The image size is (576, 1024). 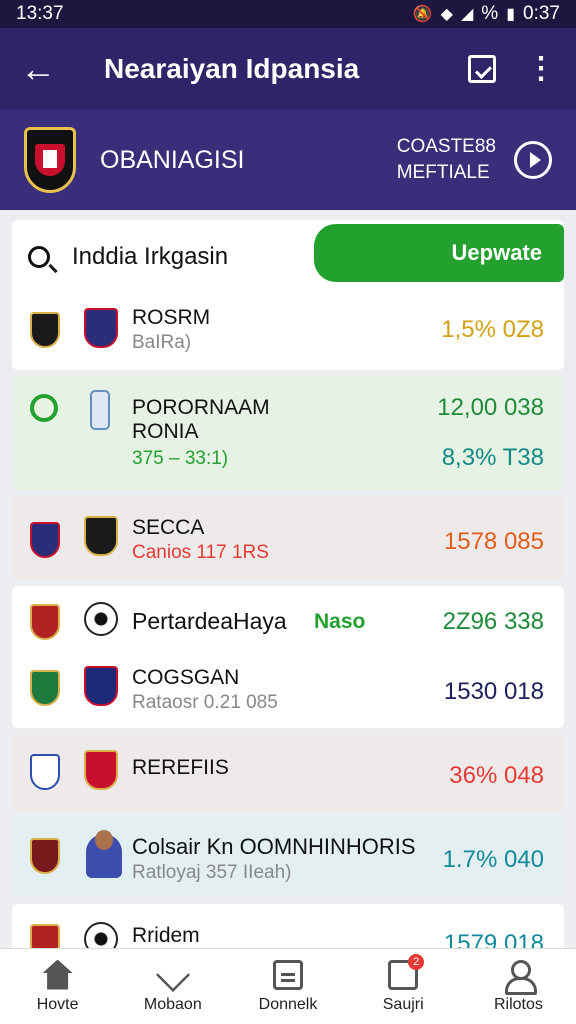 I want to click on nav-label: Rilotos, so click(x=518, y=1004).